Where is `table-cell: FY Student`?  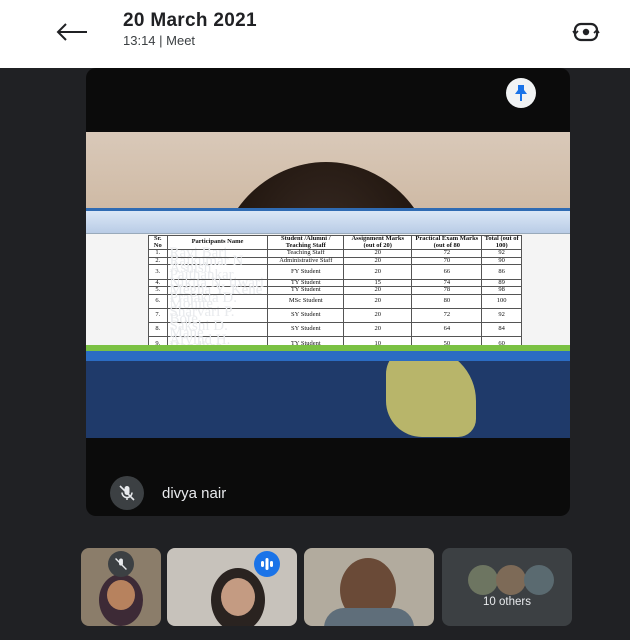 table-cell: FY Student is located at coordinates (306, 272).